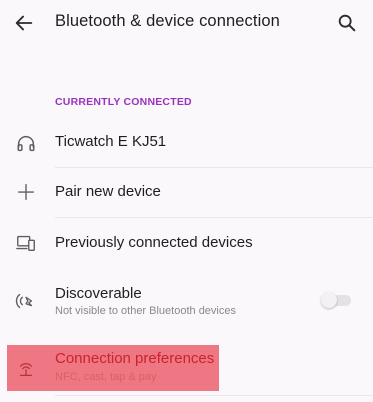 The width and height of the screenshot is (373, 402). What do you see at coordinates (98, 293) in the screenshot?
I see `discoverable-label: Discoverable` at bounding box center [98, 293].